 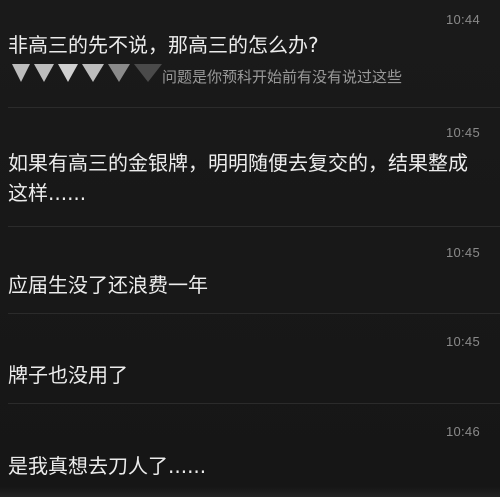 What do you see at coordinates (250, 492) in the screenshot?
I see `bottom-fade` at bounding box center [250, 492].